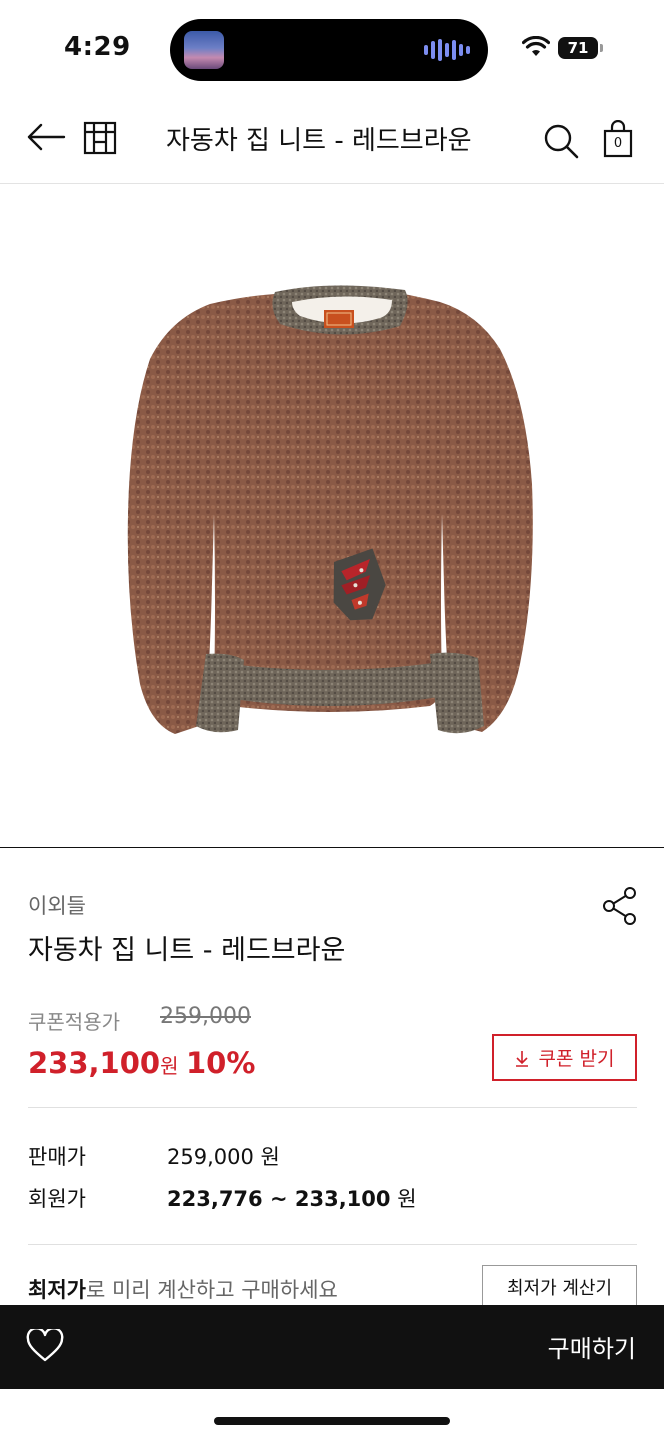  I want to click on sale-price: 233,100원, so click(103, 1063).